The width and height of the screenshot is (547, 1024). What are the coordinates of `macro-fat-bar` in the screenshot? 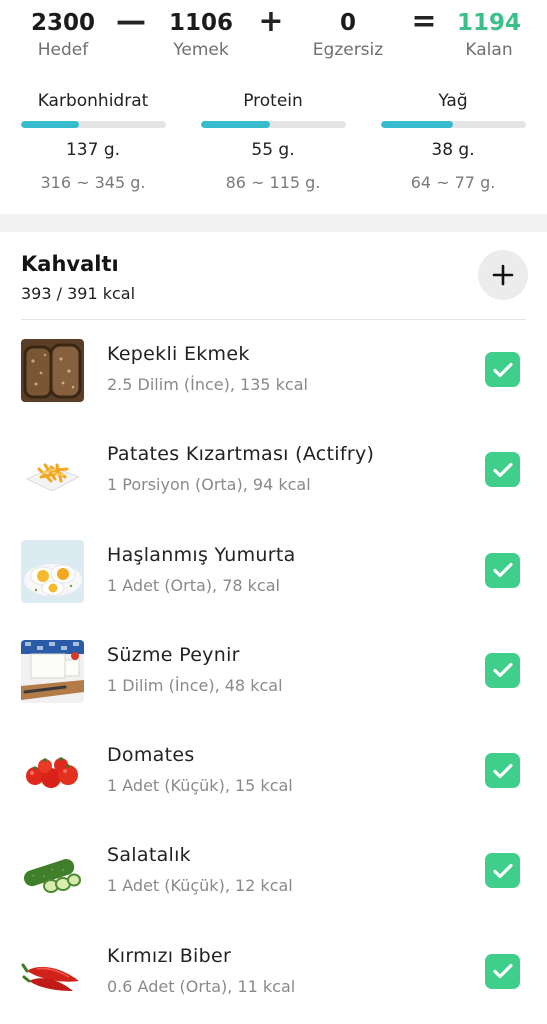 It's located at (453, 124).